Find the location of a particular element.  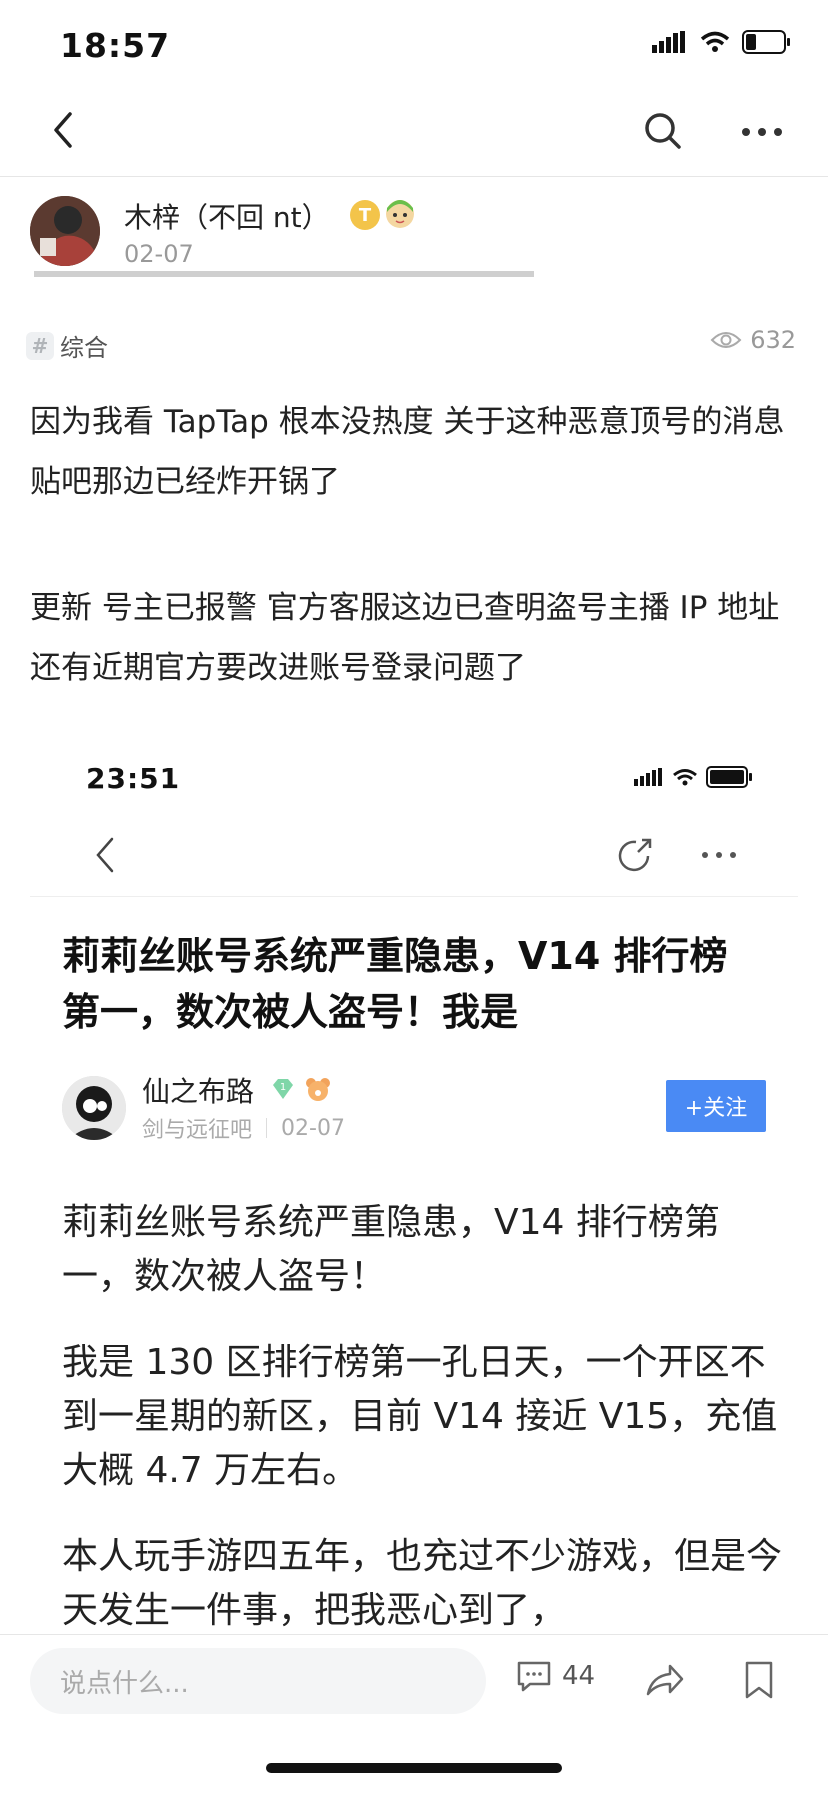

embedded-status-icons is located at coordinates (694, 777).